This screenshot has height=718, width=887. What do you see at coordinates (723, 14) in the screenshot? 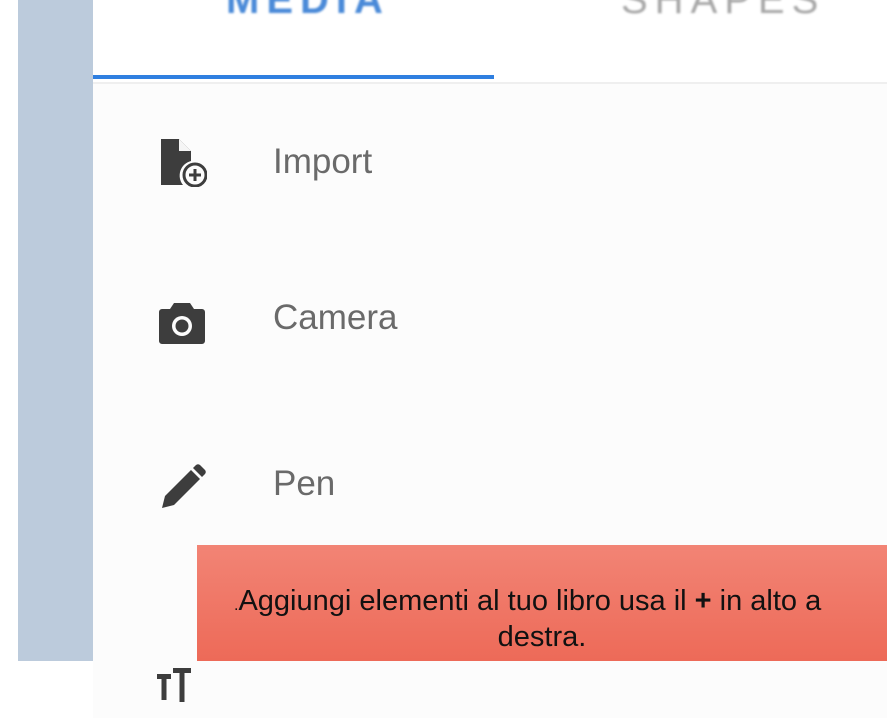
I see `tab-shapes: SHAPES` at bounding box center [723, 14].